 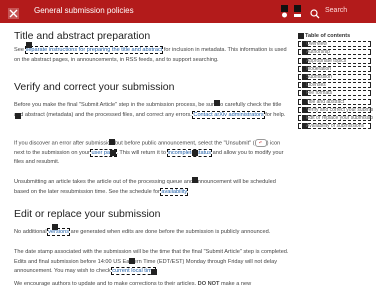 What do you see at coordinates (260, 143) in the screenshot?
I see `unsubmit-icon: ↶` at bounding box center [260, 143].